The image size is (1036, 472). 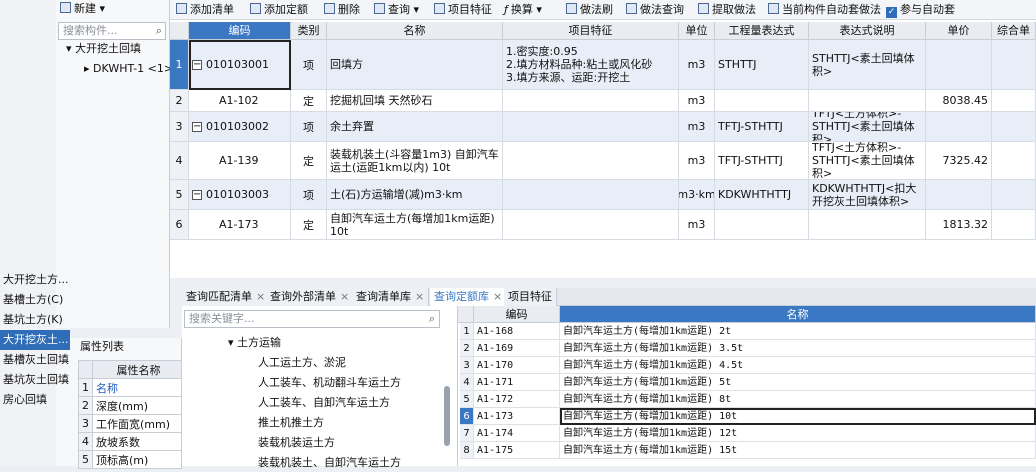 I want to click on quota-name-cell: 自卸汽车运土方(每增加1km运距) 8t, so click(x=798, y=399).